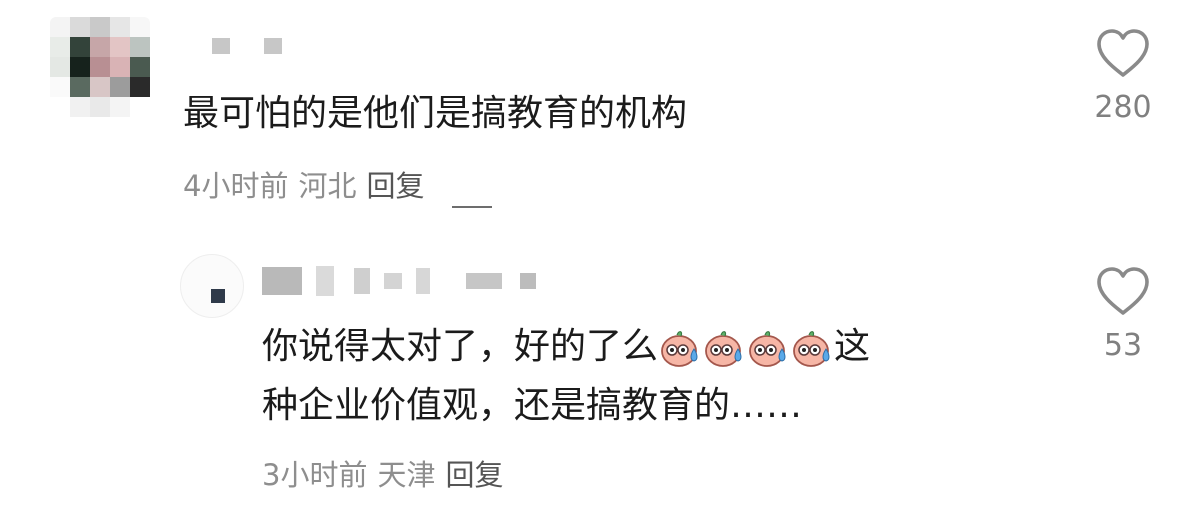 Image resolution: width=1200 pixels, height=522 pixels. I want to click on reply-underline, so click(472, 207).